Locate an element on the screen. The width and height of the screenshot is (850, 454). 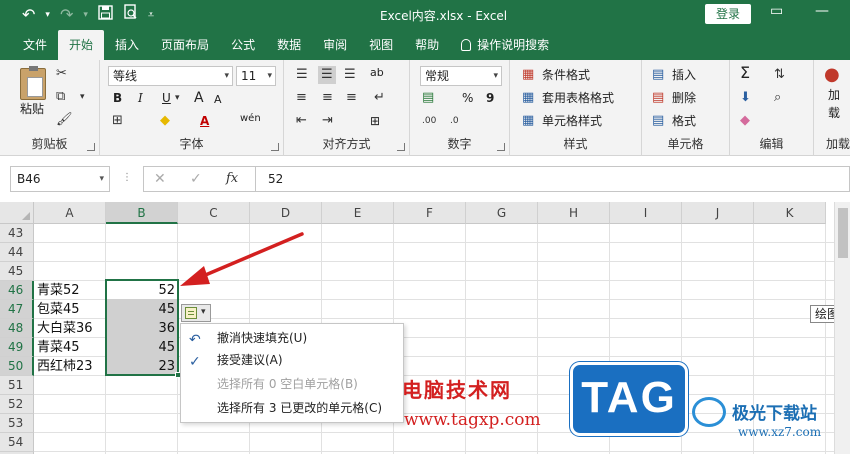
row-header: 49 is located at coordinates (17, 347).